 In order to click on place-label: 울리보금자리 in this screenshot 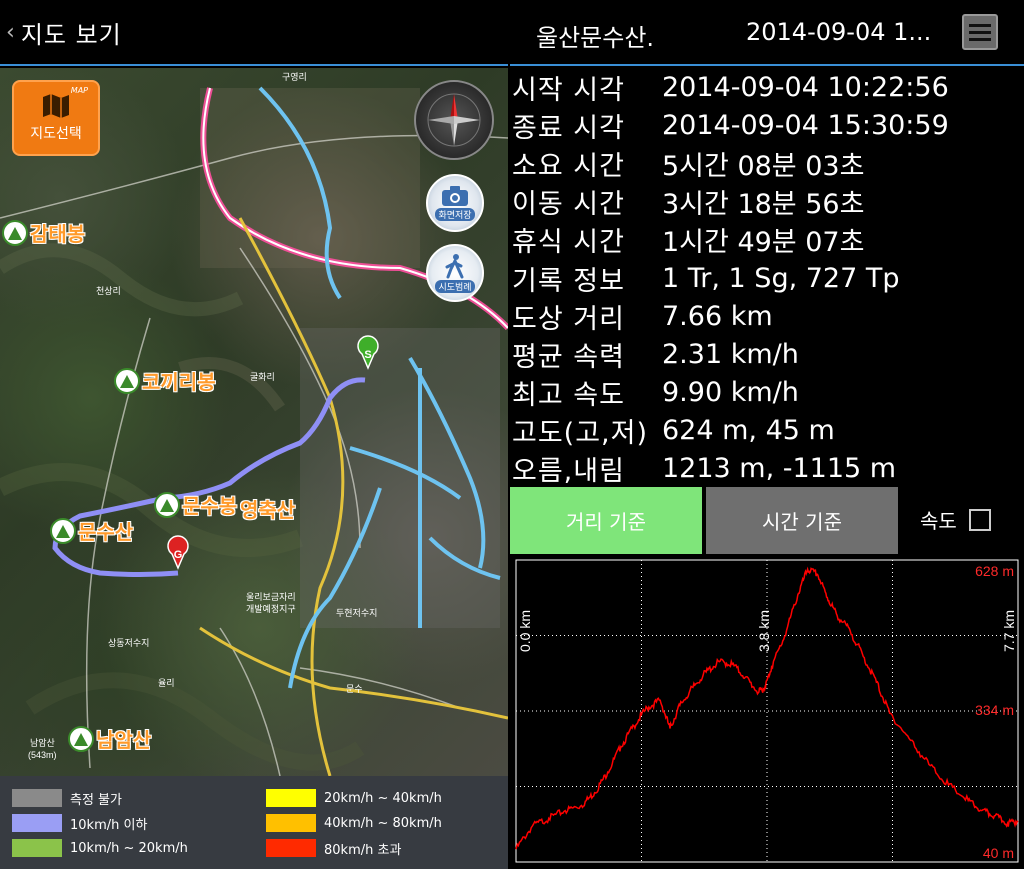, I will do `click(271, 597)`.